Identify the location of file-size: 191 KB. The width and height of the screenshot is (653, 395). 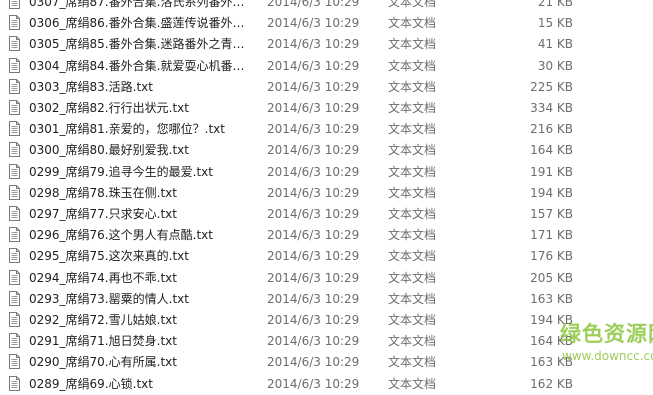
(551, 171).